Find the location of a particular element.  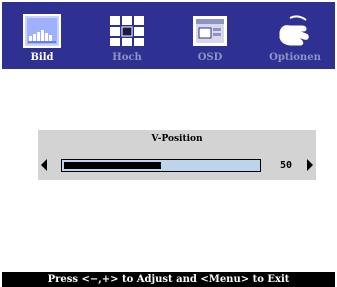

arrow-left-icon is located at coordinates (44, 165).